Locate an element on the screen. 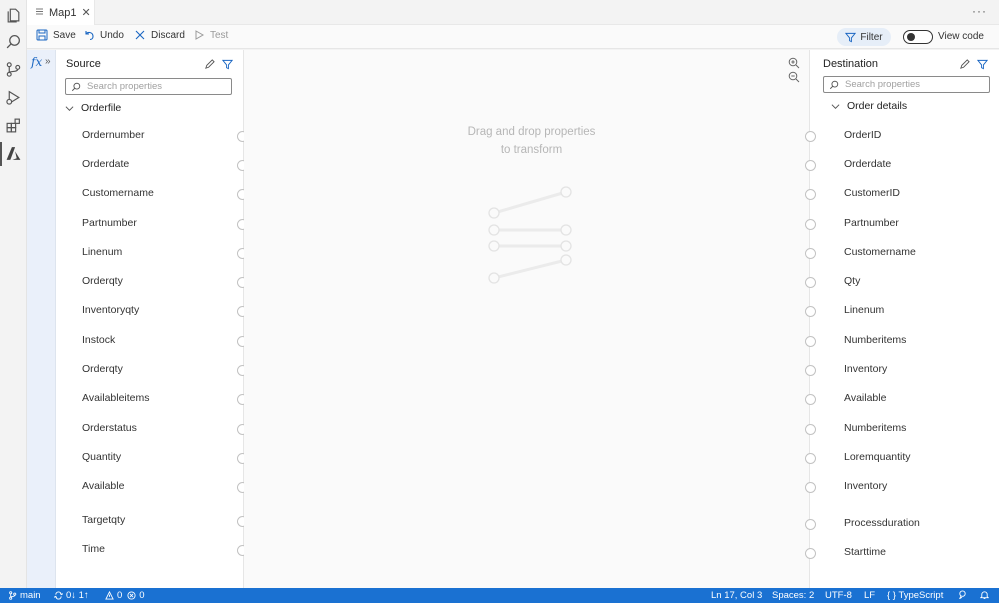  indentation: Spaces: 2 is located at coordinates (793, 595).